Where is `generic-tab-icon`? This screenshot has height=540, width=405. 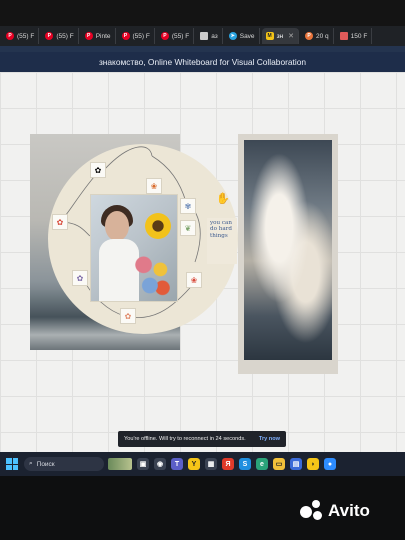
generic-tab-icon is located at coordinates (343, 36).